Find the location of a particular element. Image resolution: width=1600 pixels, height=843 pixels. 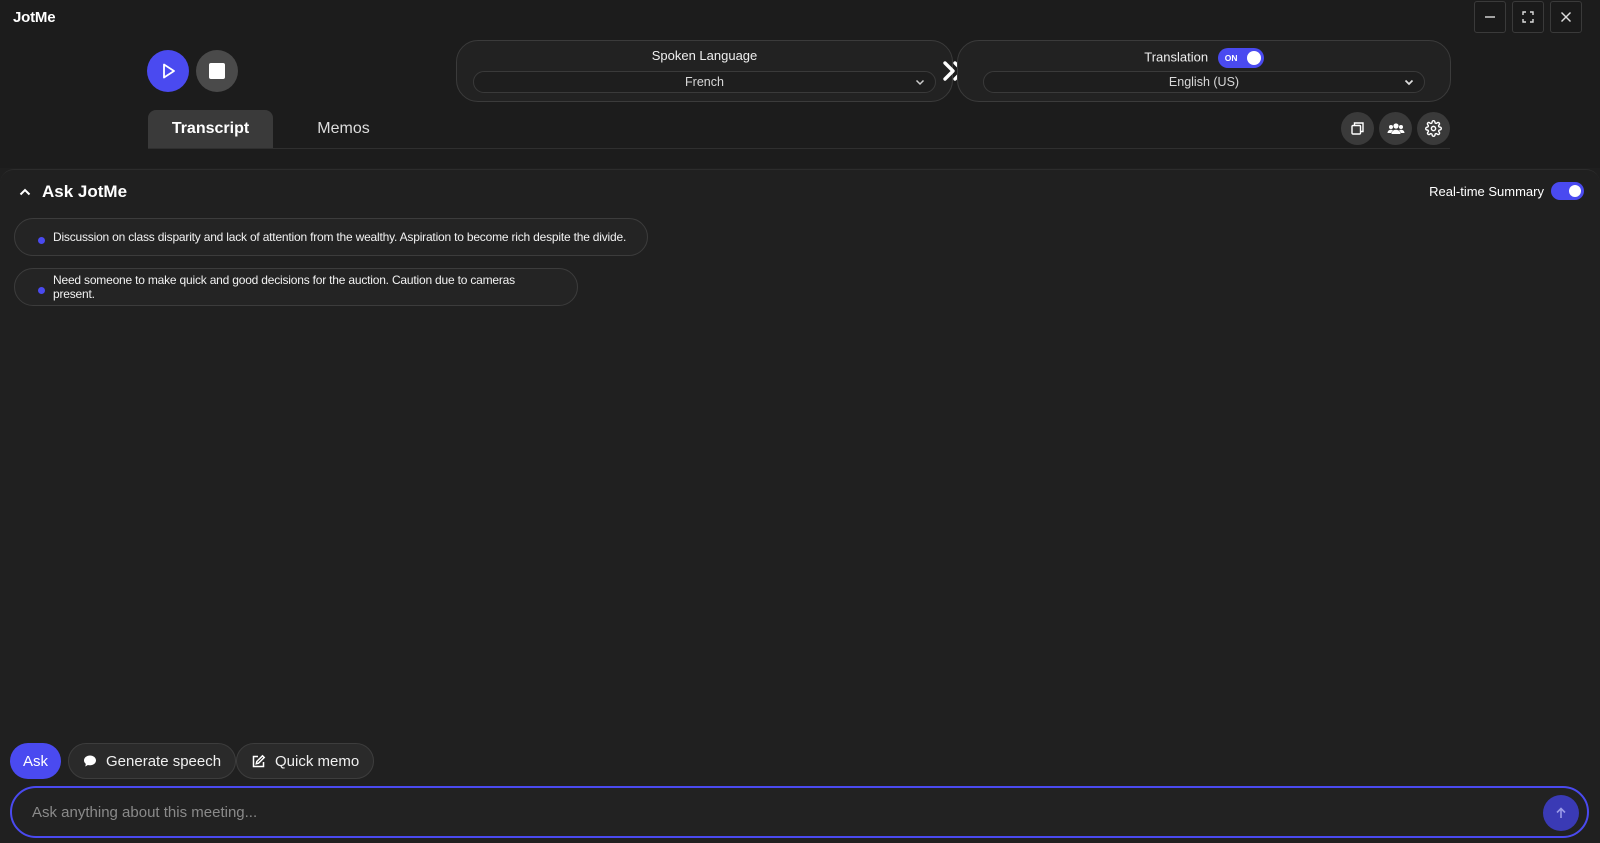

app-title: JotMe is located at coordinates (34, 17).